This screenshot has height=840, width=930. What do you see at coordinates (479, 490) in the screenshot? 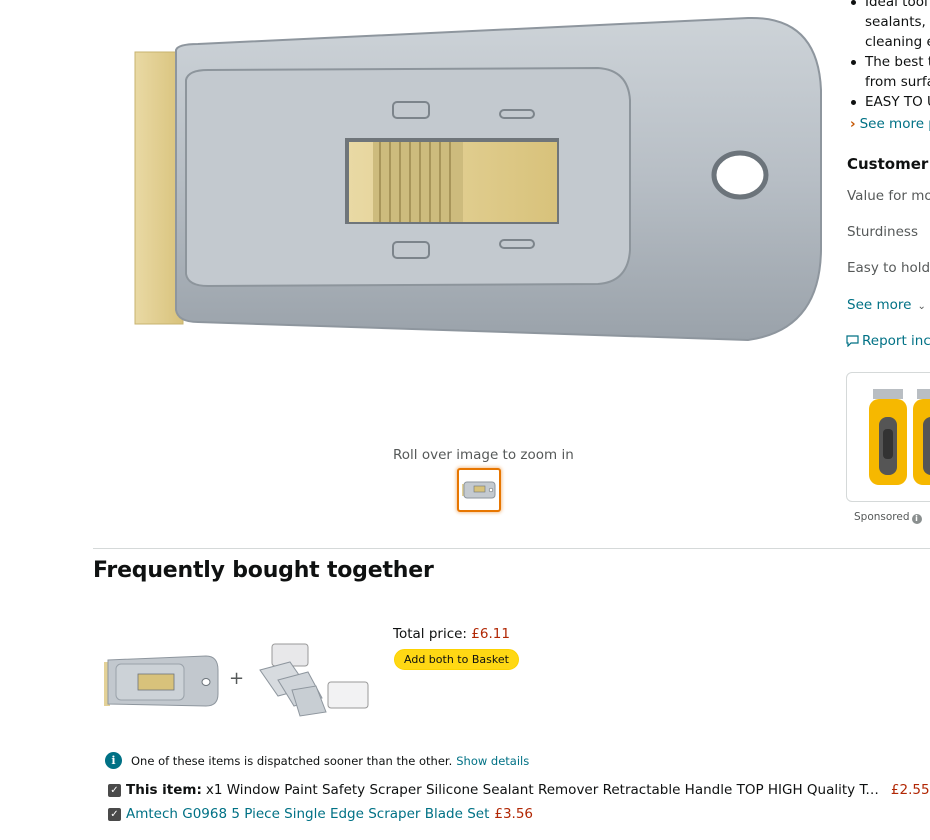
I see `image-thumbnail` at bounding box center [479, 490].